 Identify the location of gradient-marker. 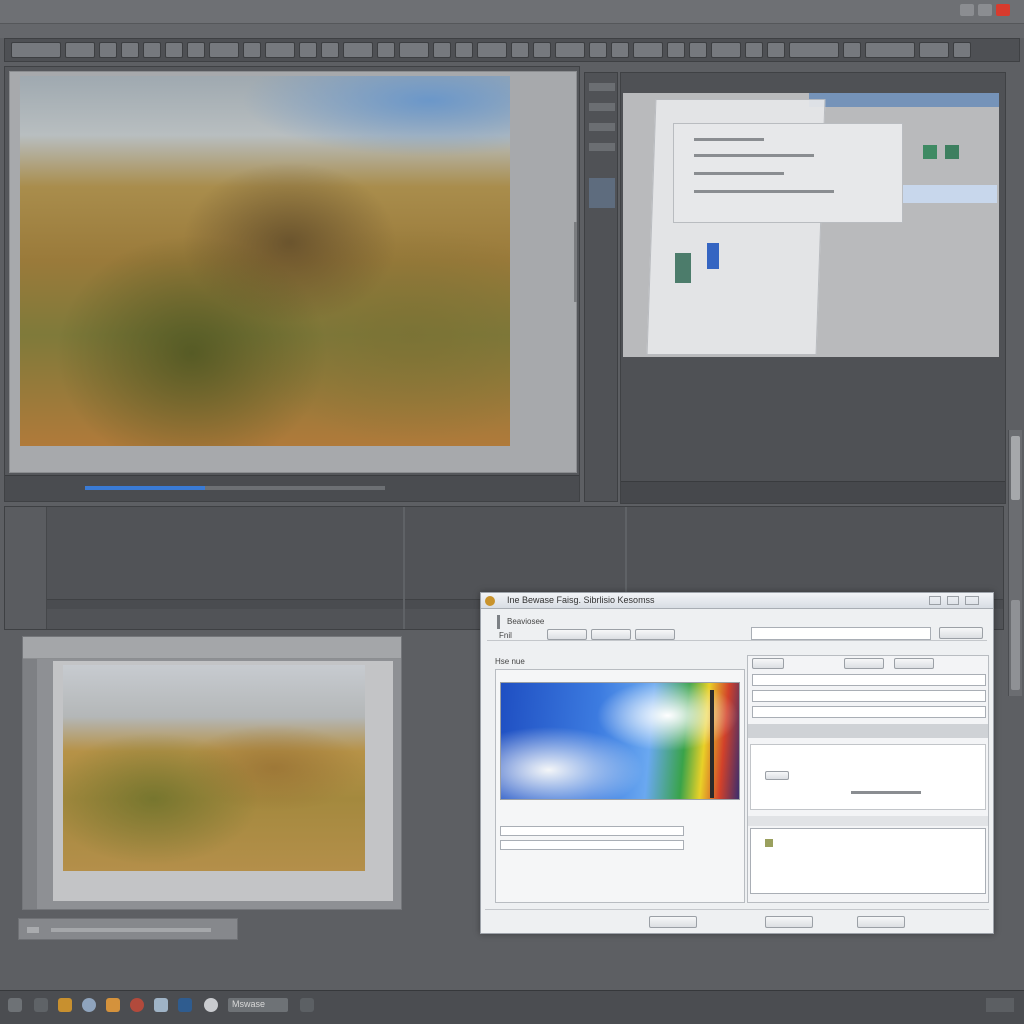
(712, 744).